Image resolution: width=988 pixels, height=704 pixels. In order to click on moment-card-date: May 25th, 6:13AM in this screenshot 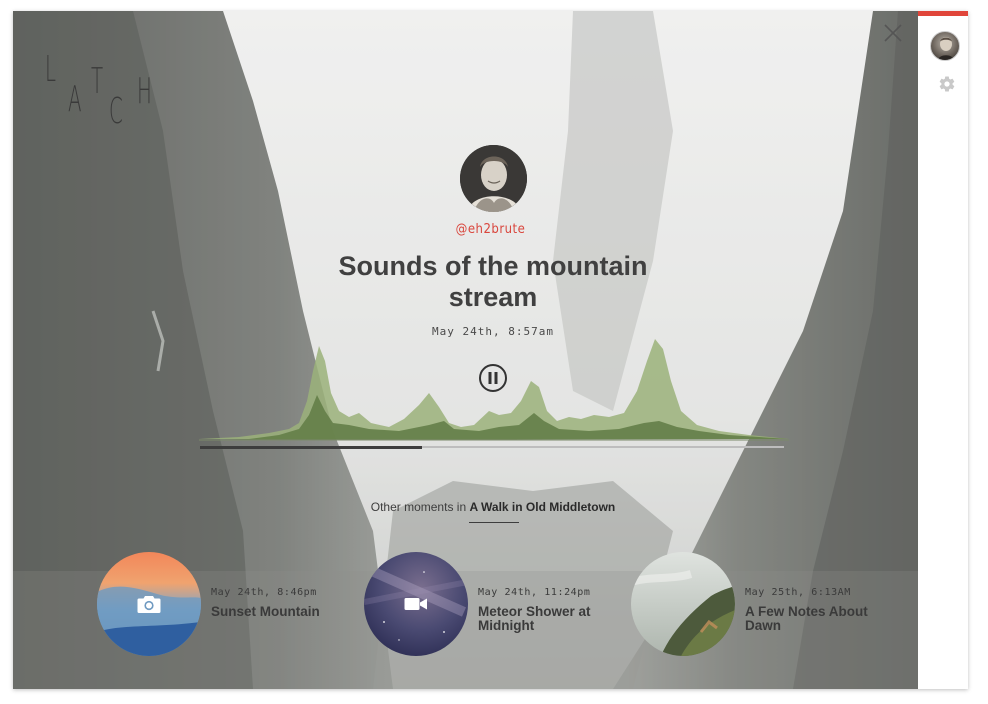, I will do `click(798, 592)`.